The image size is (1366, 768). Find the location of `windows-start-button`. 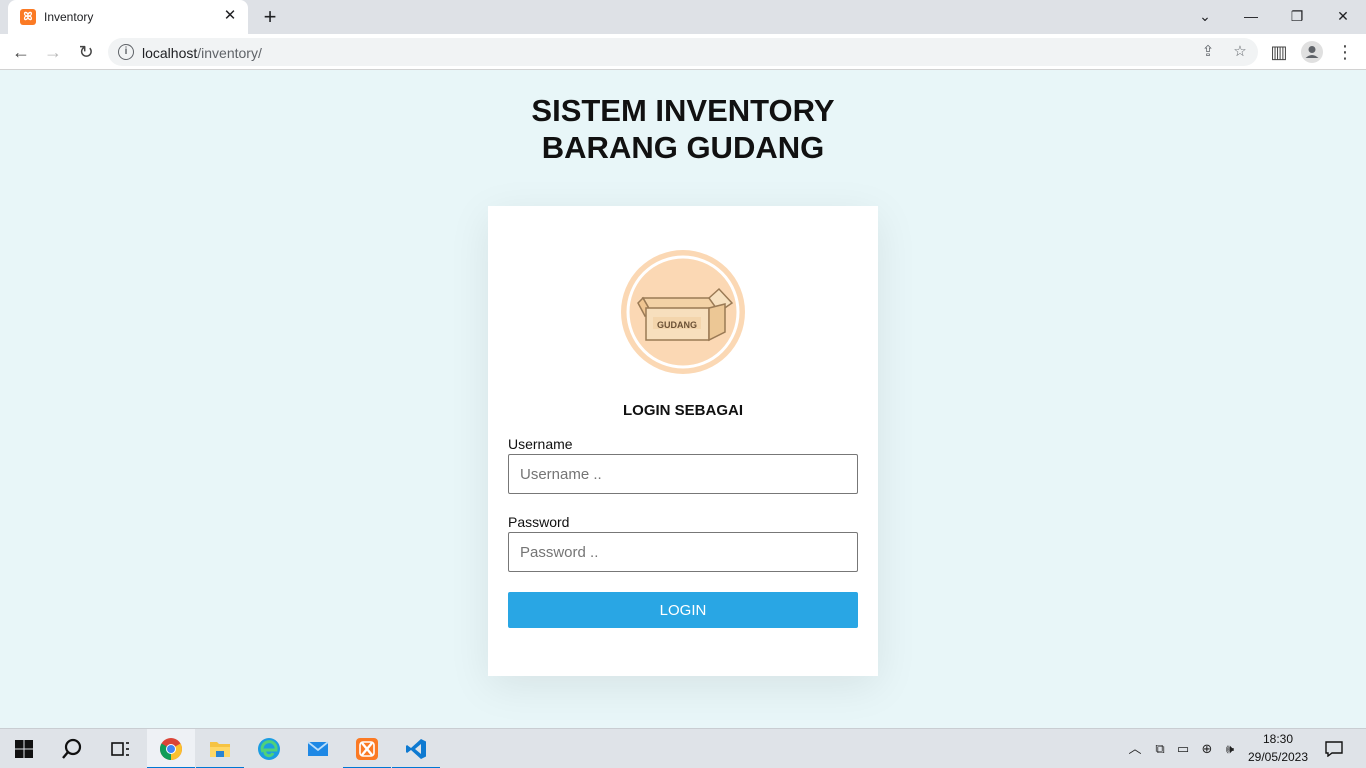

windows-start-button is located at coordinates (24, 748).